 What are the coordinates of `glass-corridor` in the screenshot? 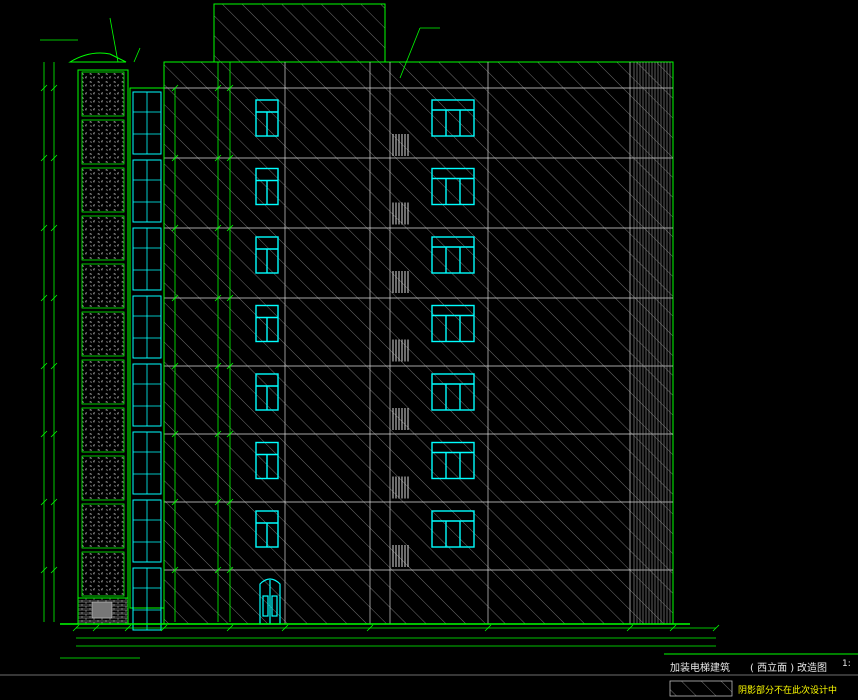 It's located at (147, 359).